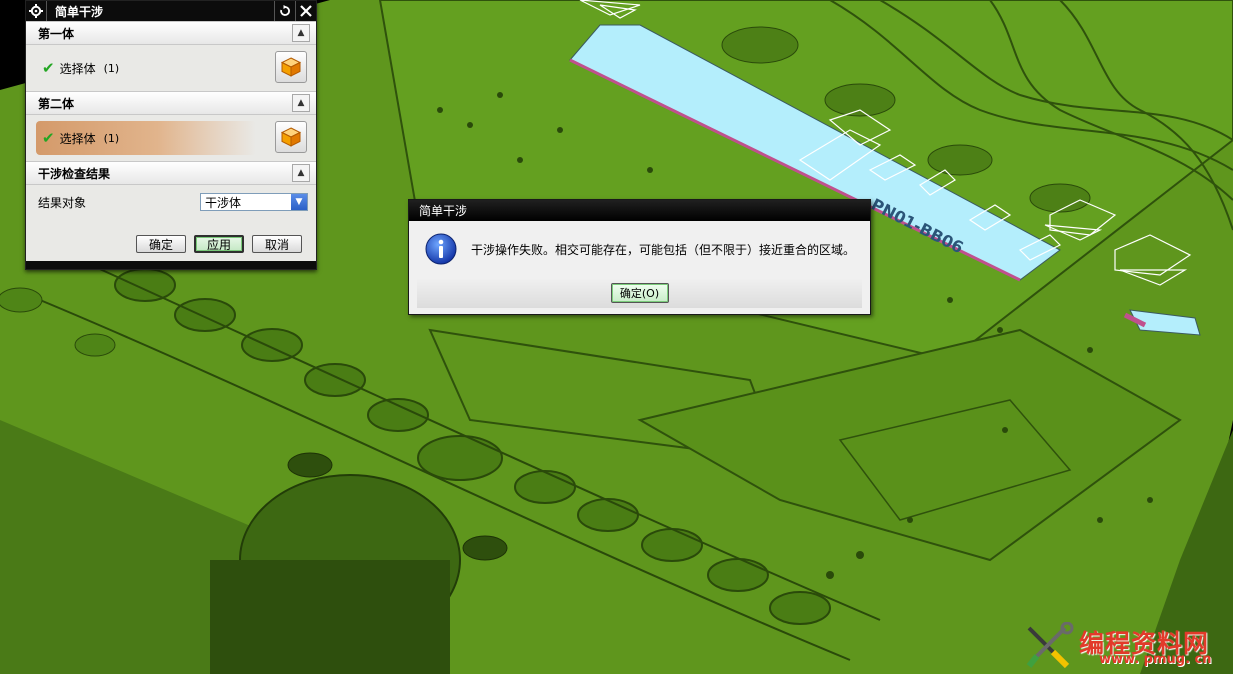  I want to click on reset-icon, so click(284, 11).